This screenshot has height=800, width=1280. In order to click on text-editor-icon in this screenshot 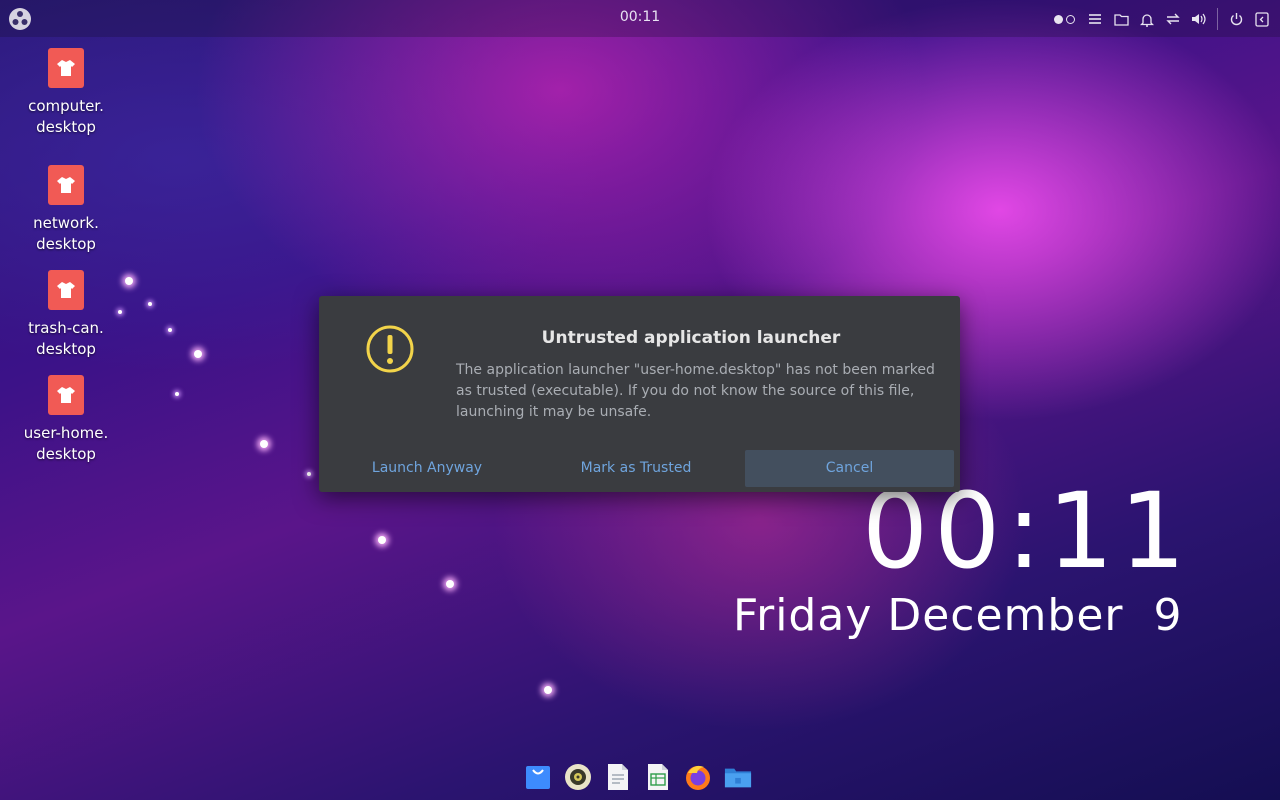, I will do `click(618, 777)`.